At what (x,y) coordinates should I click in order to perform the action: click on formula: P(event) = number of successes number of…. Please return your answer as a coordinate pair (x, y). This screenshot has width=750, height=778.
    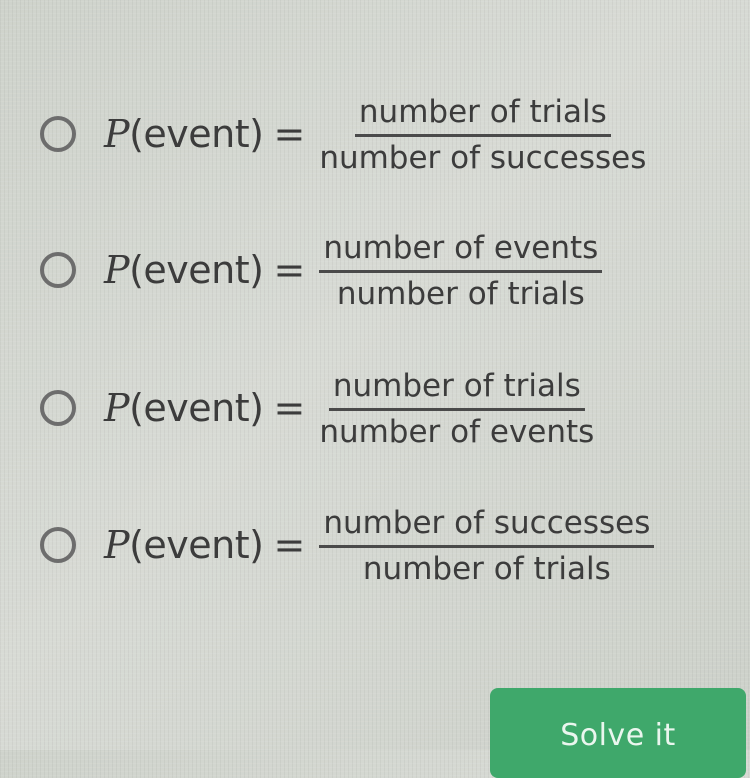
    Looking at the image, I should click on (379, 546).